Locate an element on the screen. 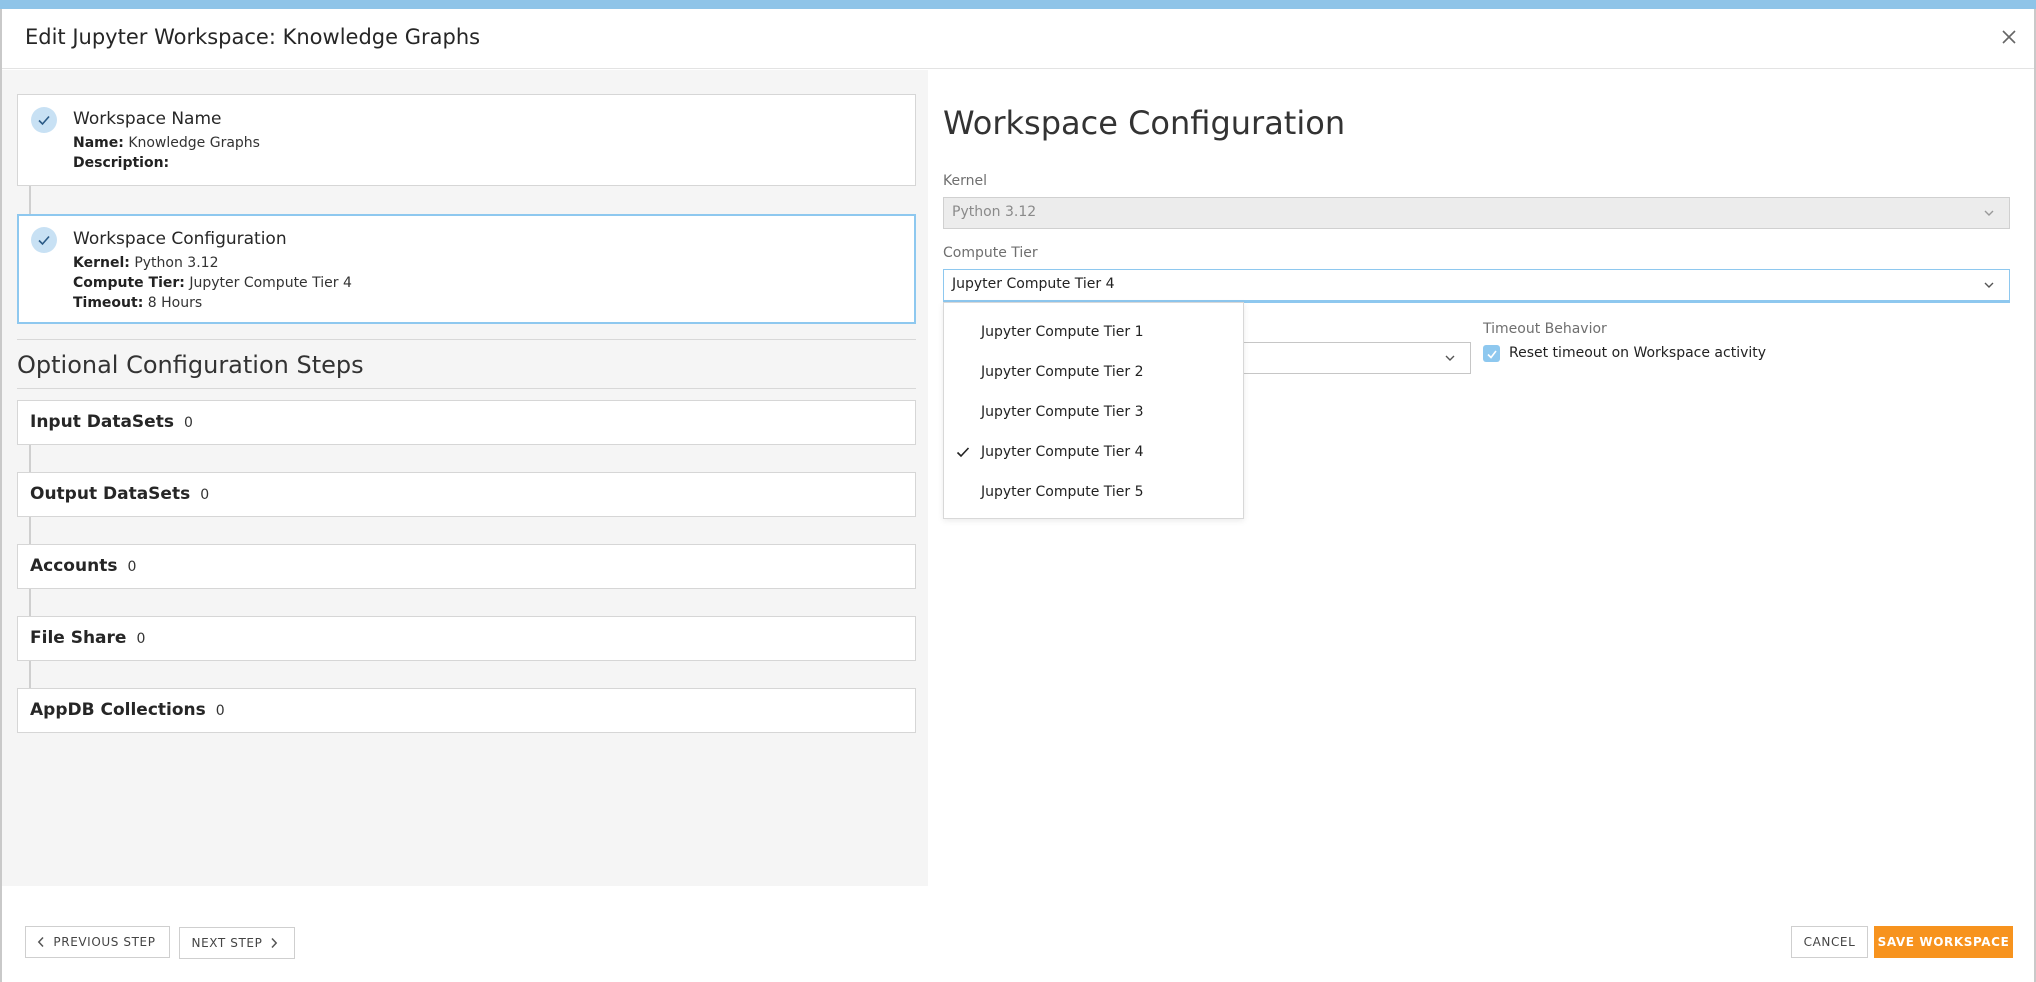 This screenshot has height=982, width=2036. description-label: Description: is located at coordinates (121, 163).